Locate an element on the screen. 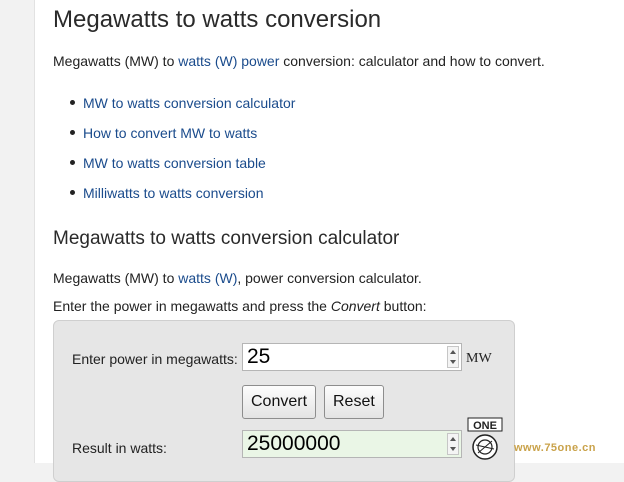 This screenshot has height=482, width=624. toc-item: MW to watts conversion table is located at coordinates (174, 163).